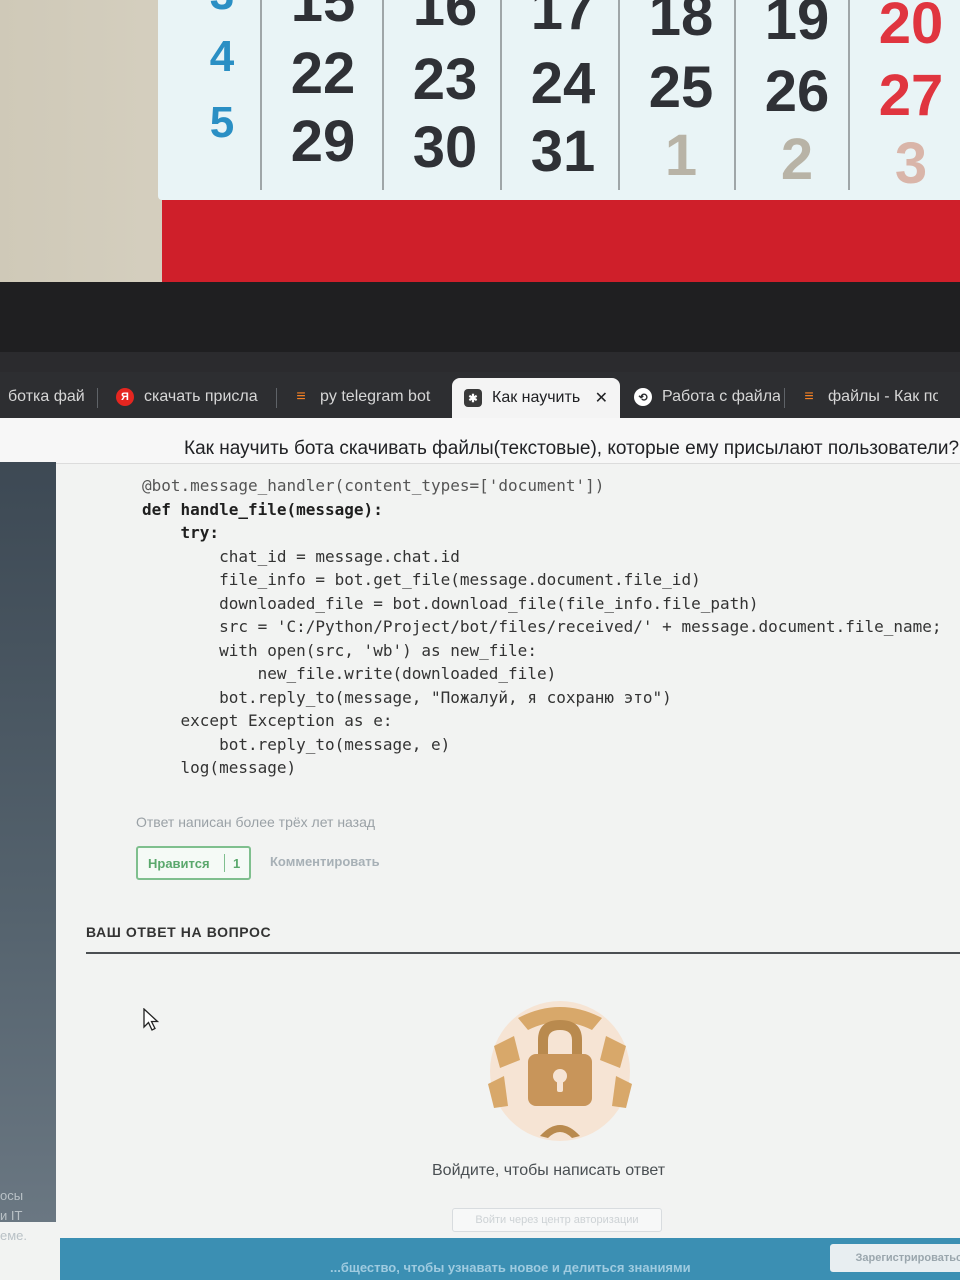 The width and height of the screenshot is (960, 1280). I want to click on tab-label: ботка фай, so click(46, 396).